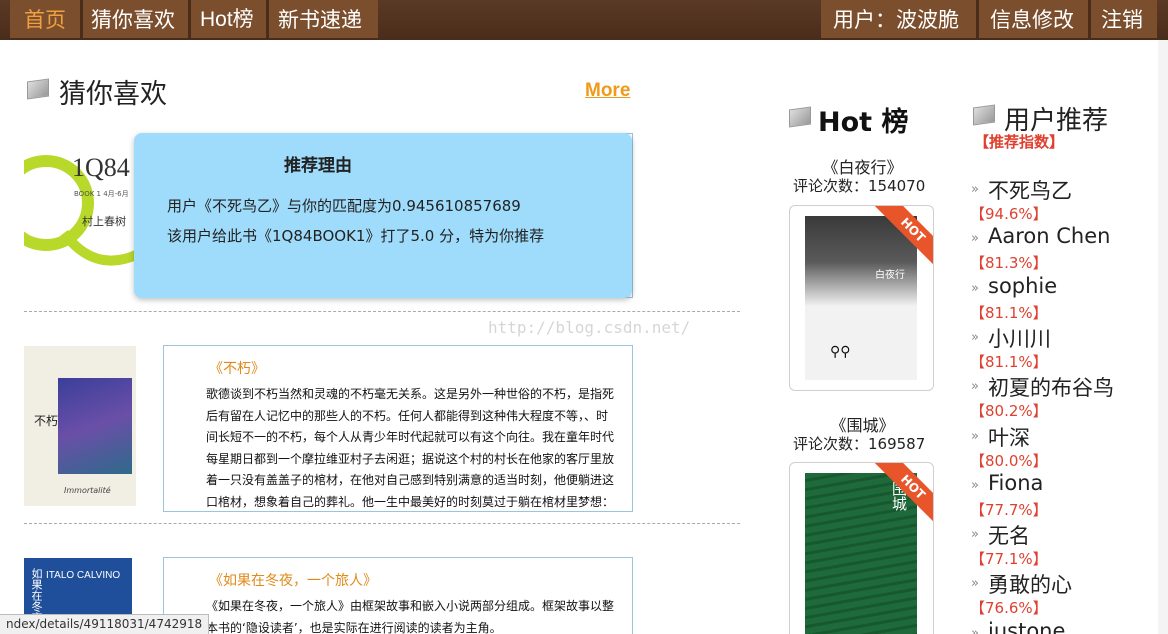  I want to click on cover-subtitle: BOOK 1 4月-6月, so click(101, 194).